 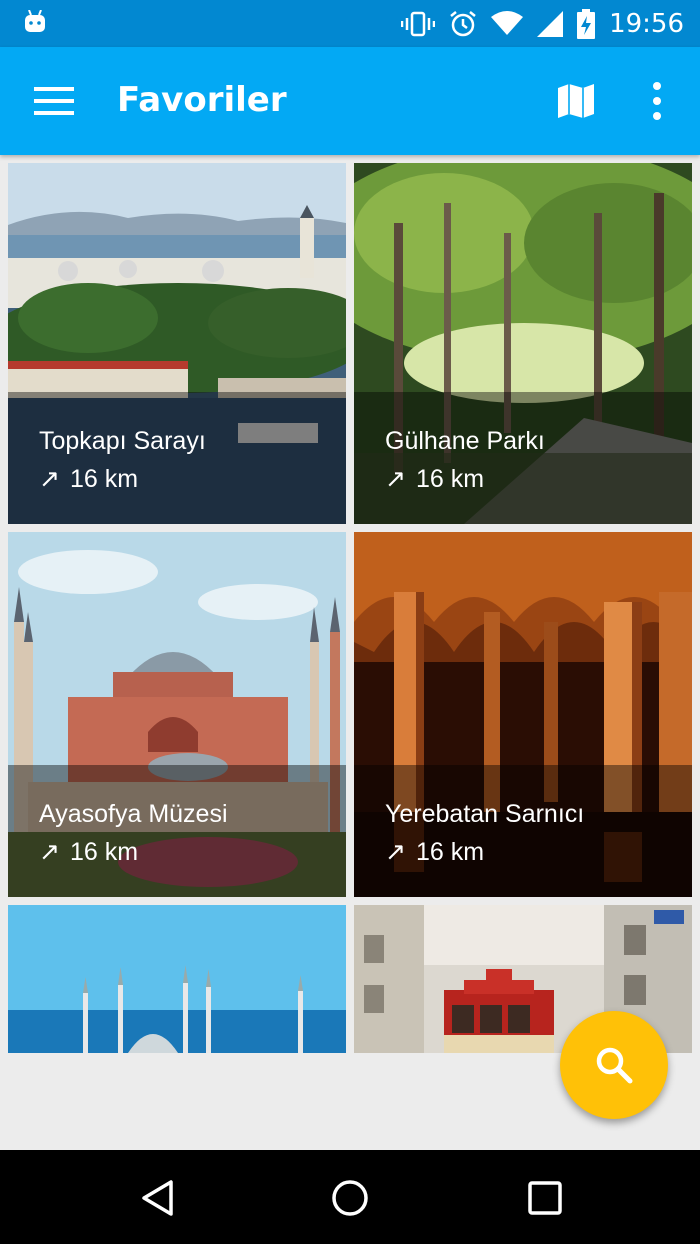 What do you see at coordinates (418, 23) in the screenshot?
I see `vibrate-icon` at bounding box center [418, 23].